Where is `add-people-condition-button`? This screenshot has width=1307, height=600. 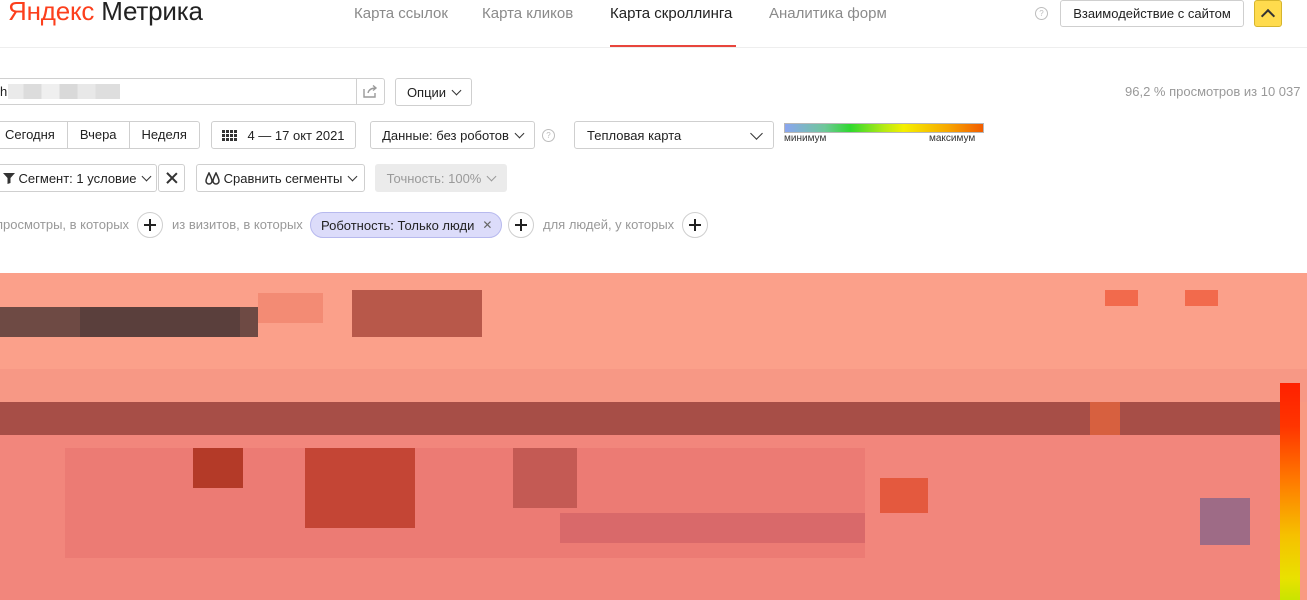
add-people-condition-button is located at coordinates (695, 225).